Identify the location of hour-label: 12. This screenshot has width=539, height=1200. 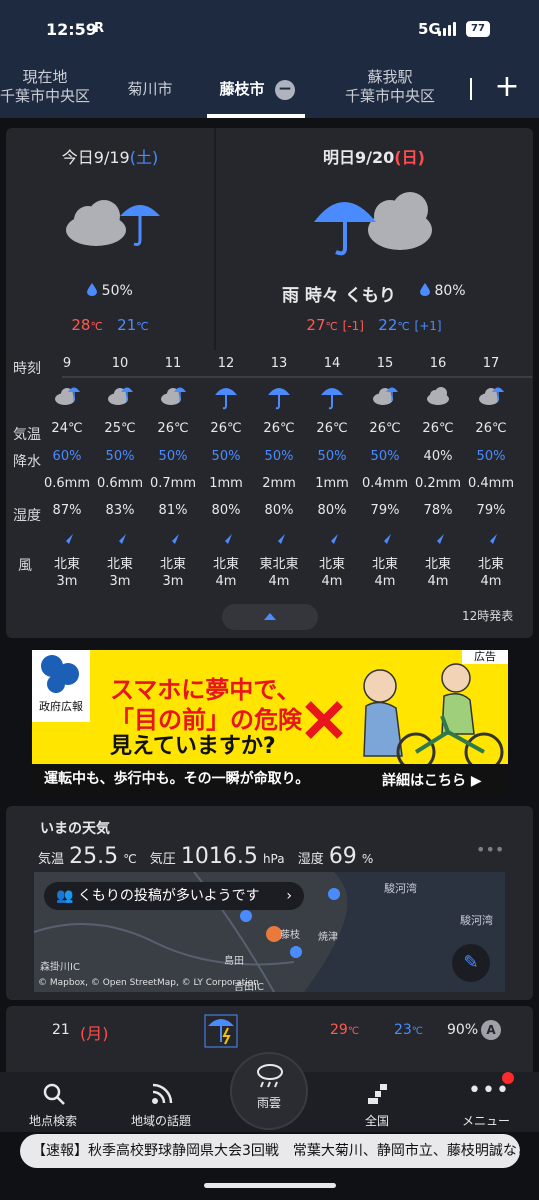
(226, 363).